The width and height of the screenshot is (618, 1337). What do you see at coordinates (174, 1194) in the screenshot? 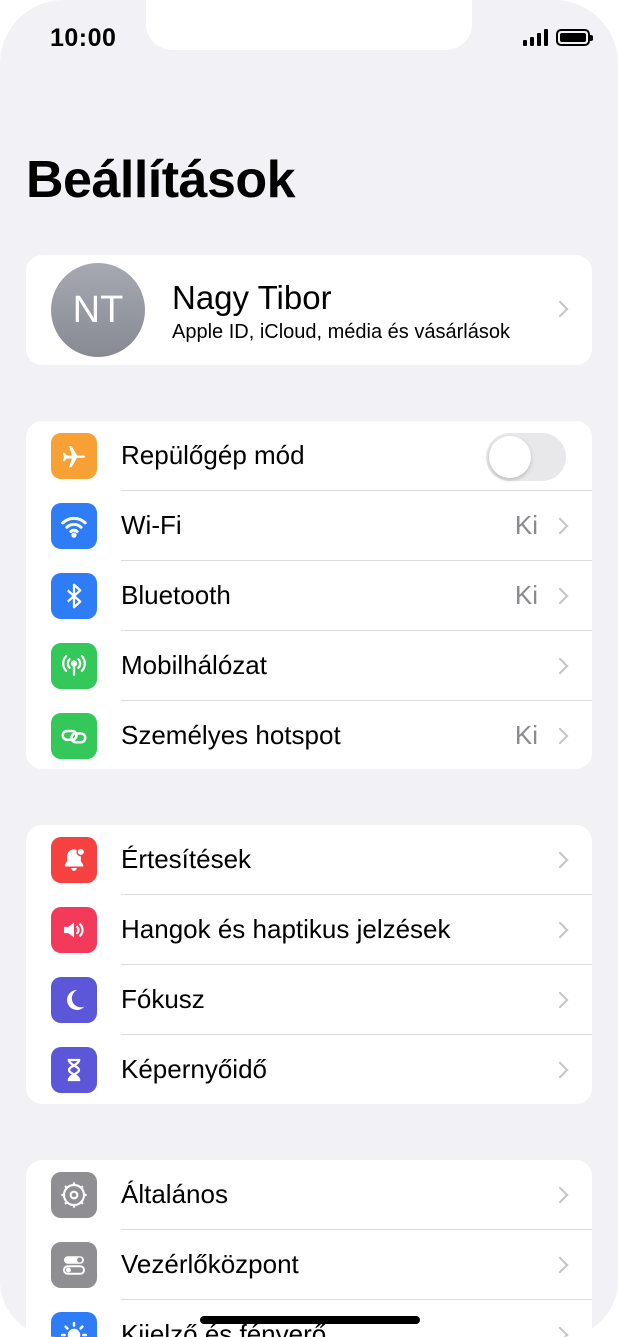
I see `settings-row-label: Általános` at bounding box center [174, 1194].